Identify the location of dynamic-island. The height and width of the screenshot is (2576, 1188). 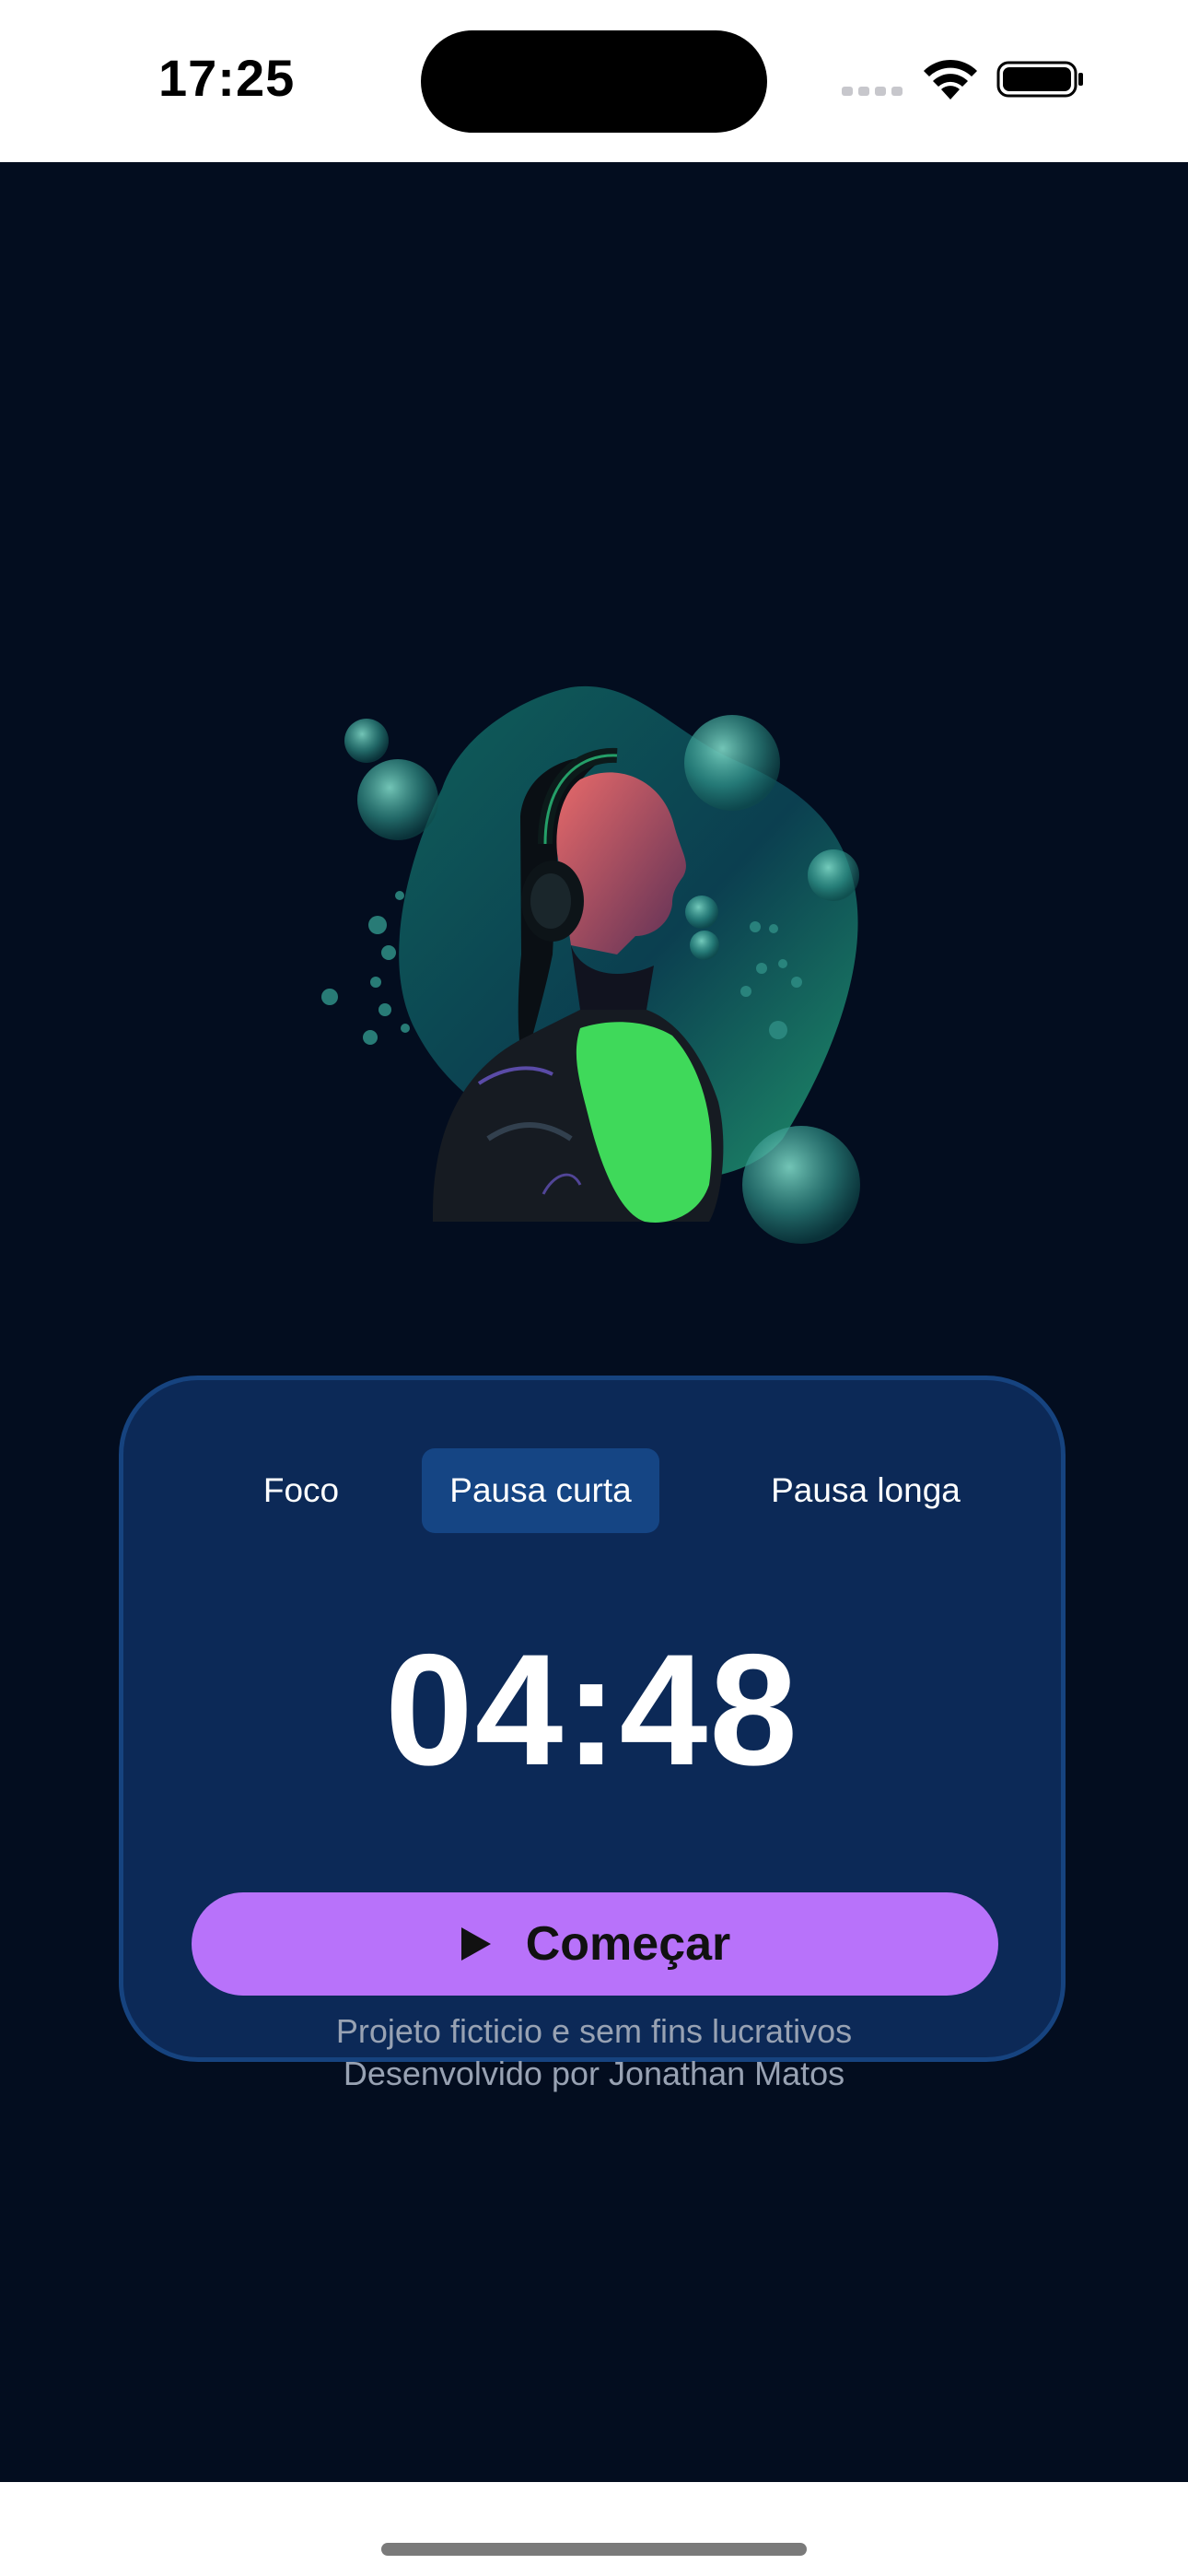
(594, 81).